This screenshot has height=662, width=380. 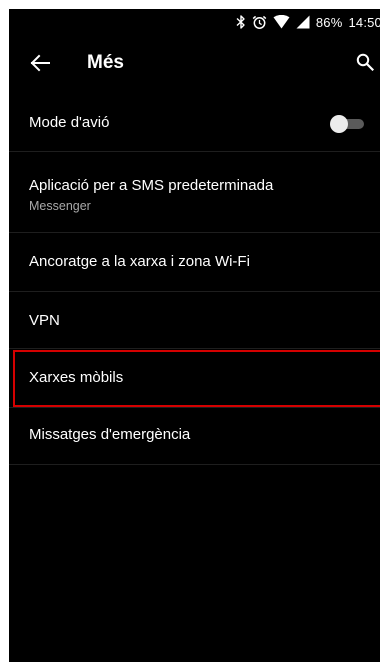 What do you see at coordinates (69, 122) in the screenshot?
I see `airplane-mode-label: Mode d'avió` at bounding box center [69, 122].